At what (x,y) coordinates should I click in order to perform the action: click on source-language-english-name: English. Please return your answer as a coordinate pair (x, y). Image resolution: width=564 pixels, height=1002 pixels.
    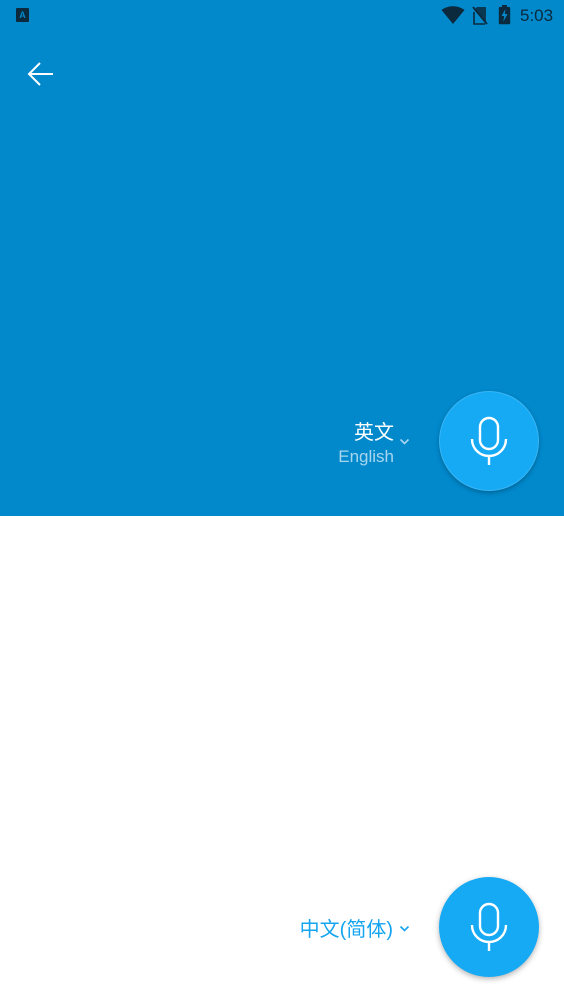
    Looking at the image, I should click on (366, 456).